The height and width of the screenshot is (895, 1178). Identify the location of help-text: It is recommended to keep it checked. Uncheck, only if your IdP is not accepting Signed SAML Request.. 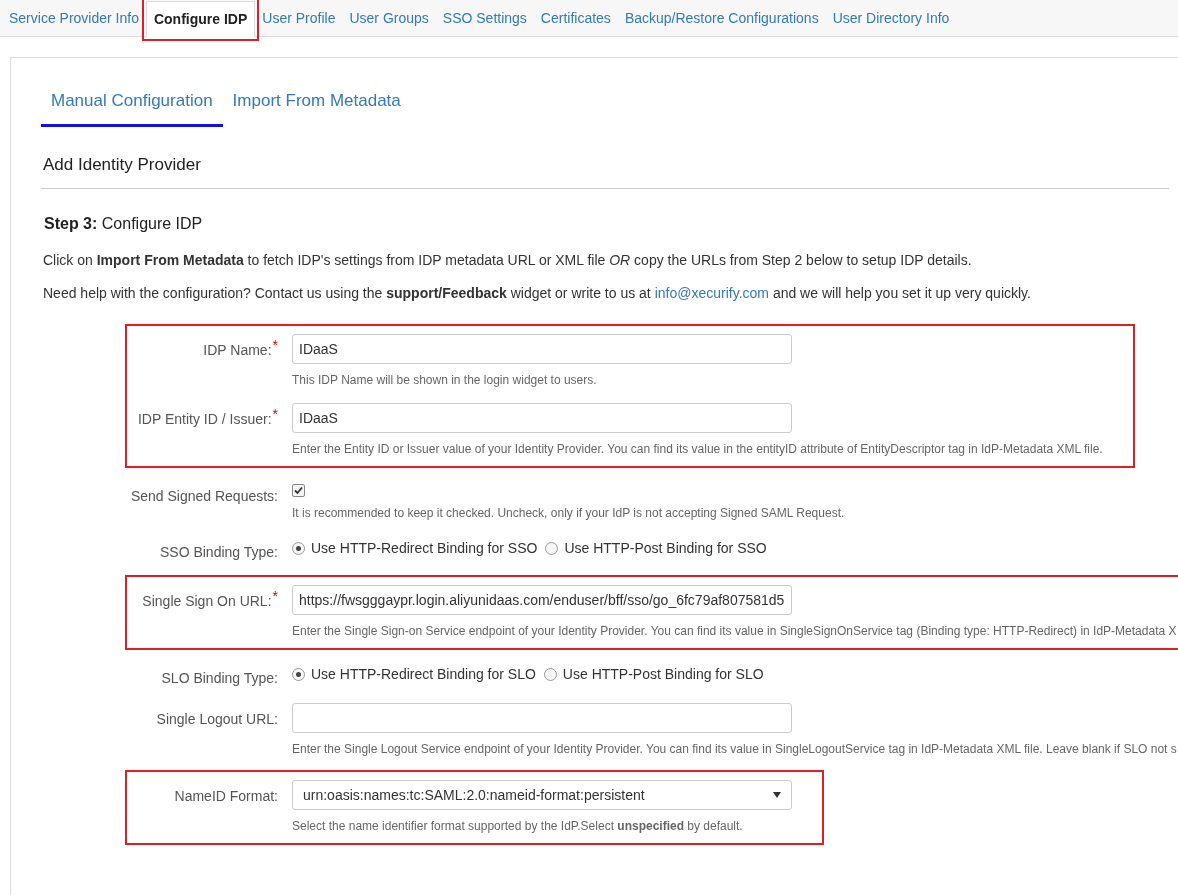
(568, 513).